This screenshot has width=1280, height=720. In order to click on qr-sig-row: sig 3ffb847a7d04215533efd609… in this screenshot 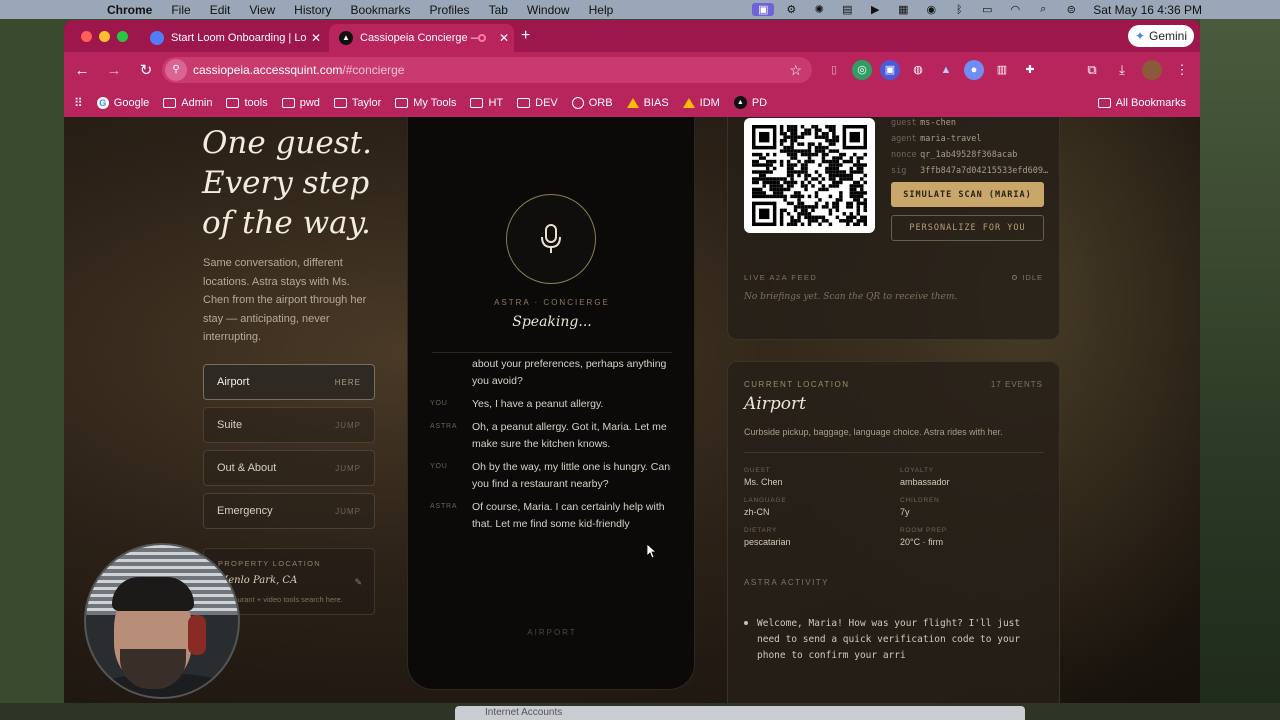, I will do `click(969, 171)`.